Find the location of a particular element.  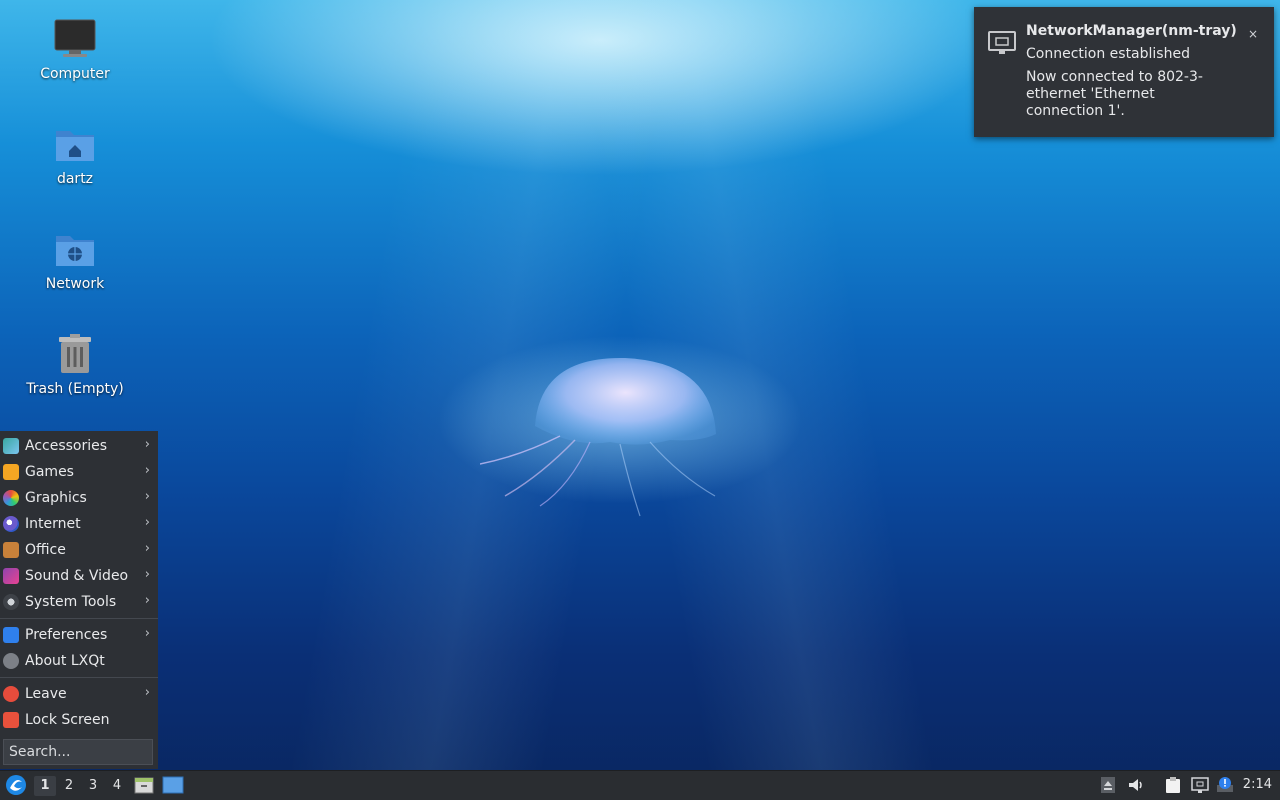

search-input is located at coordinates (78, 752).